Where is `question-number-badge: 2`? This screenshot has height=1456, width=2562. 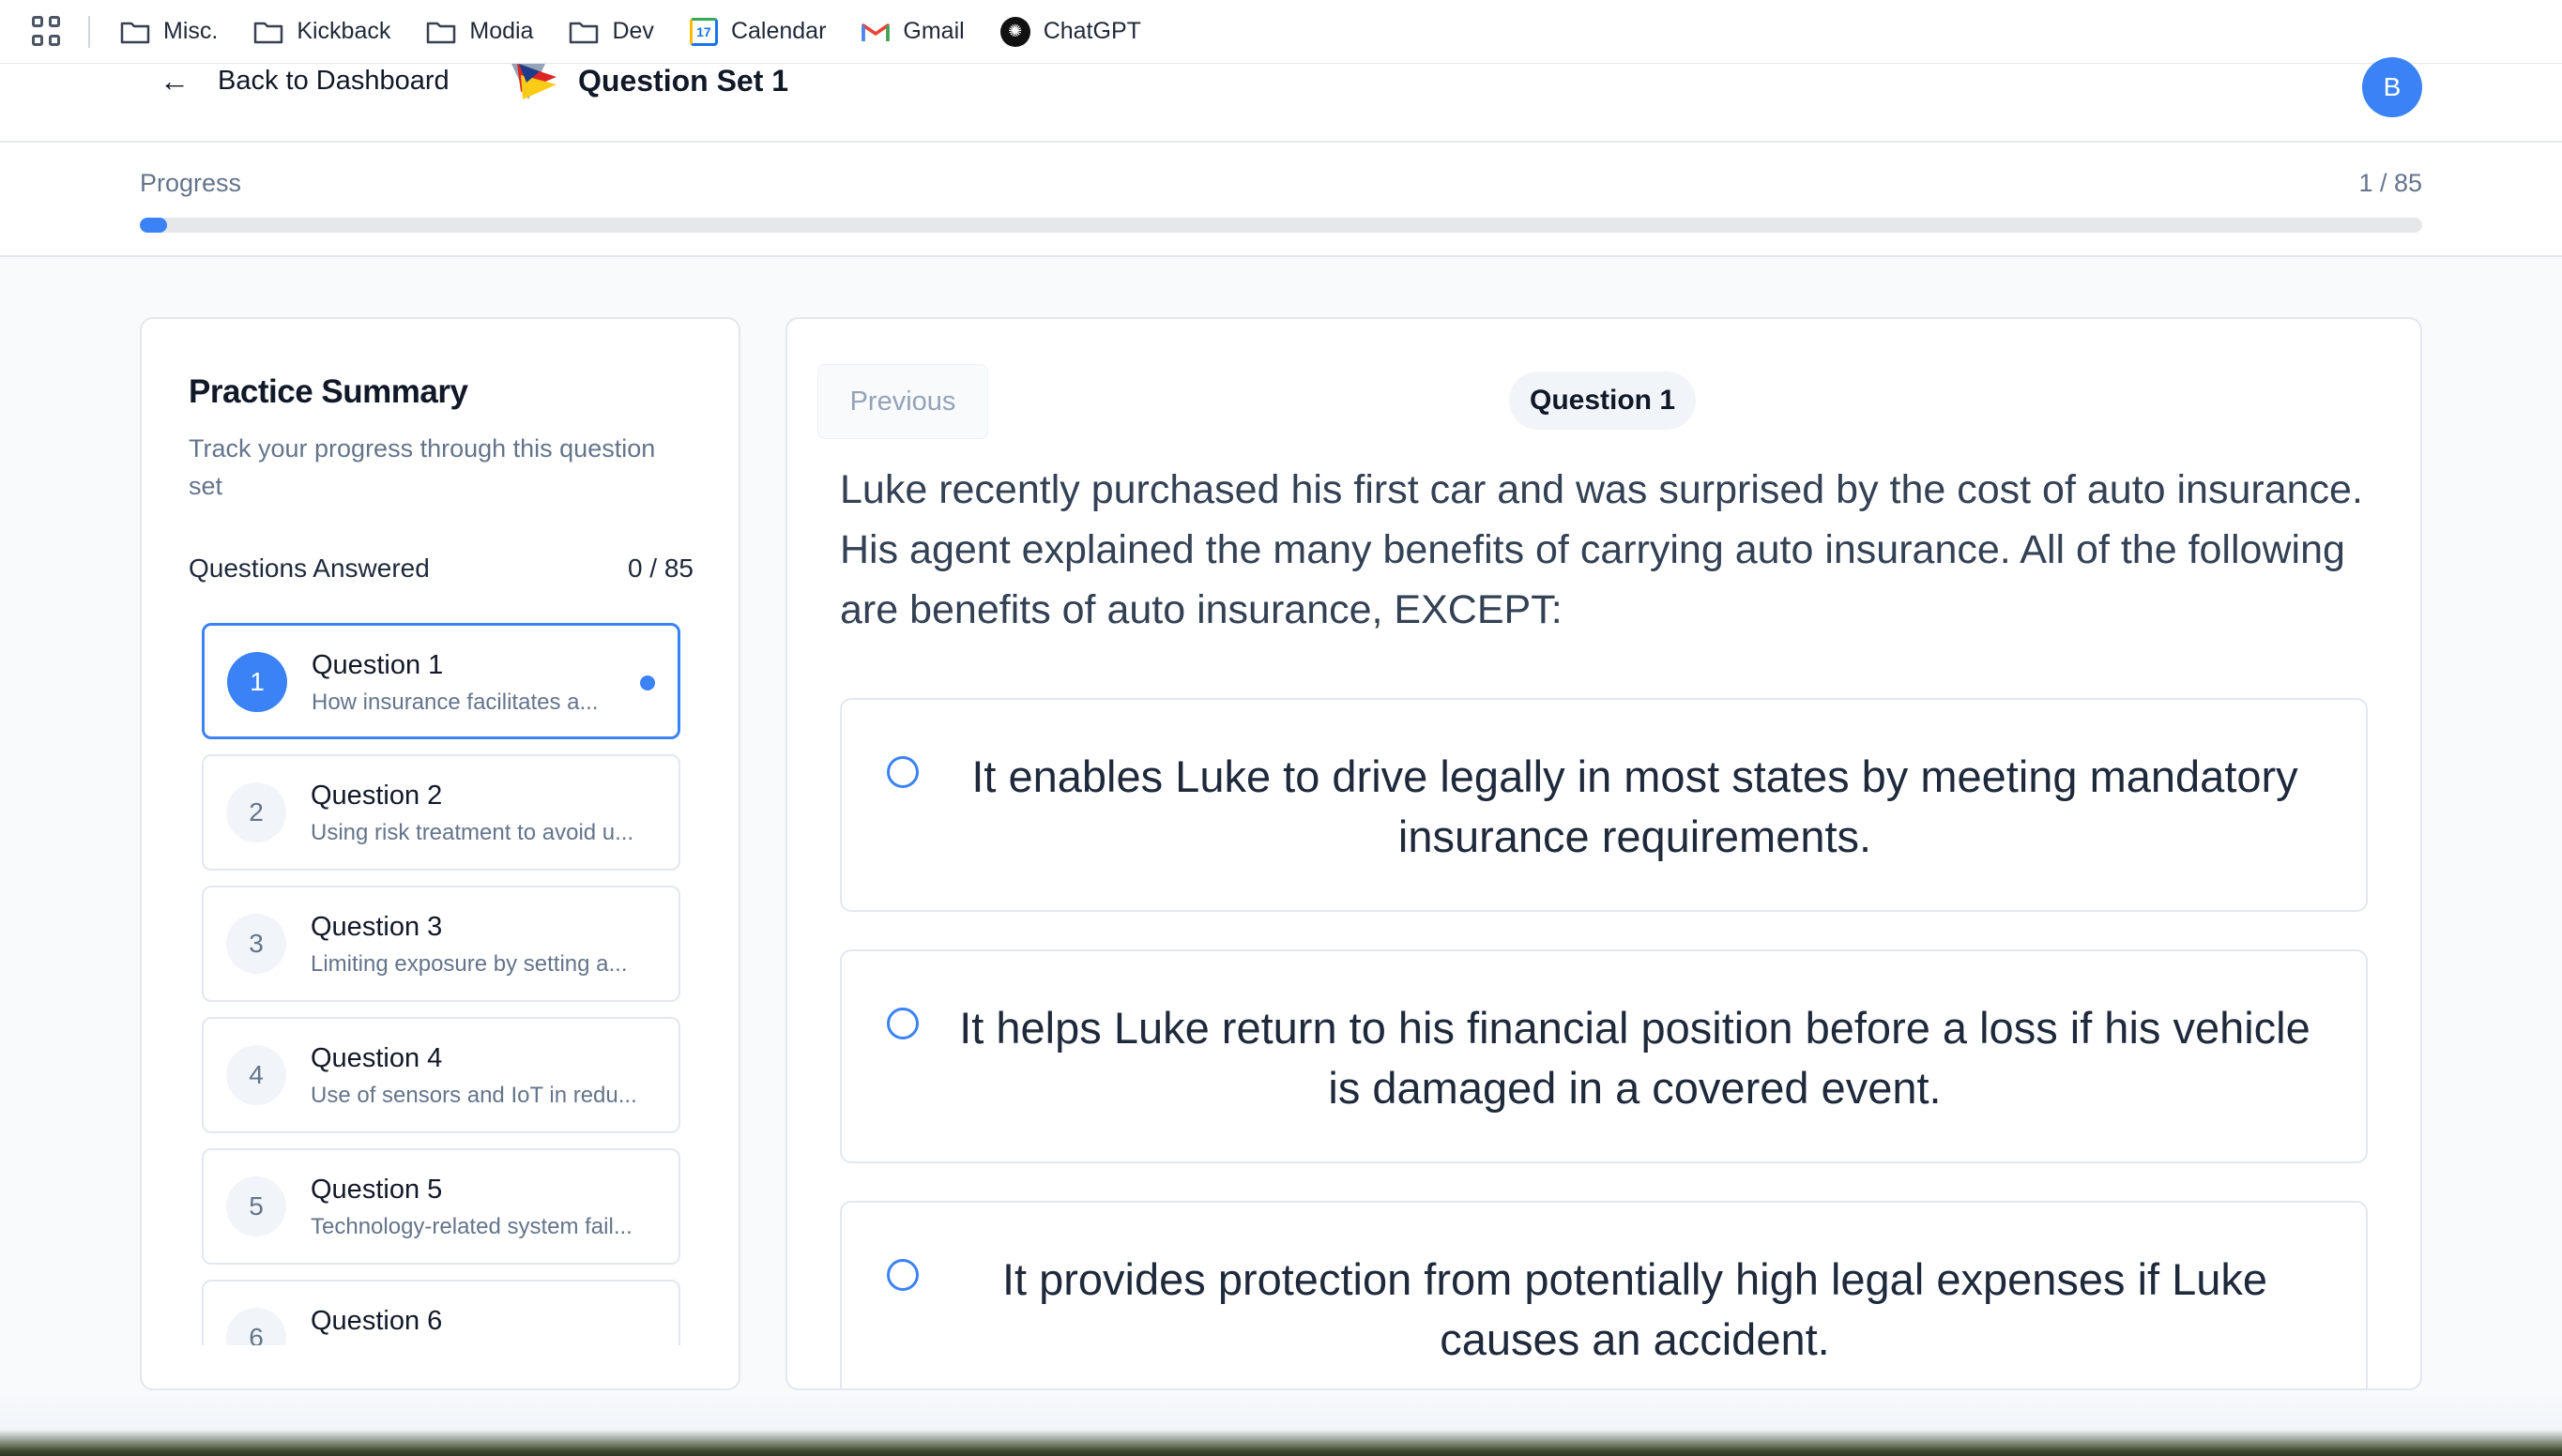 question-number-badge: 2 is located at coordinates (256, 812).